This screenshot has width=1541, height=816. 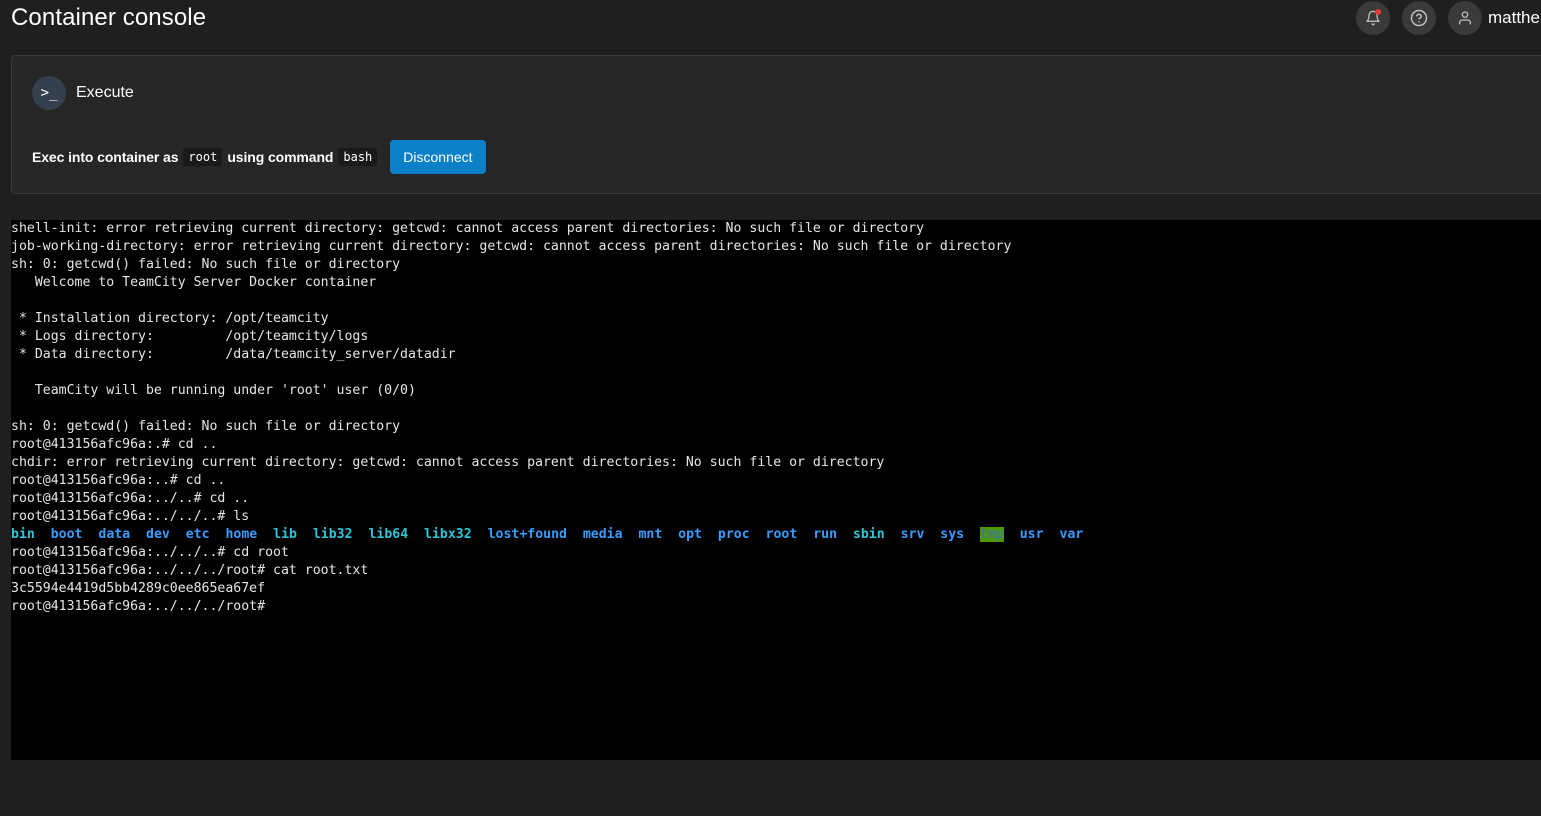 I want to click on help-icon, so click(x=1419, y=18).